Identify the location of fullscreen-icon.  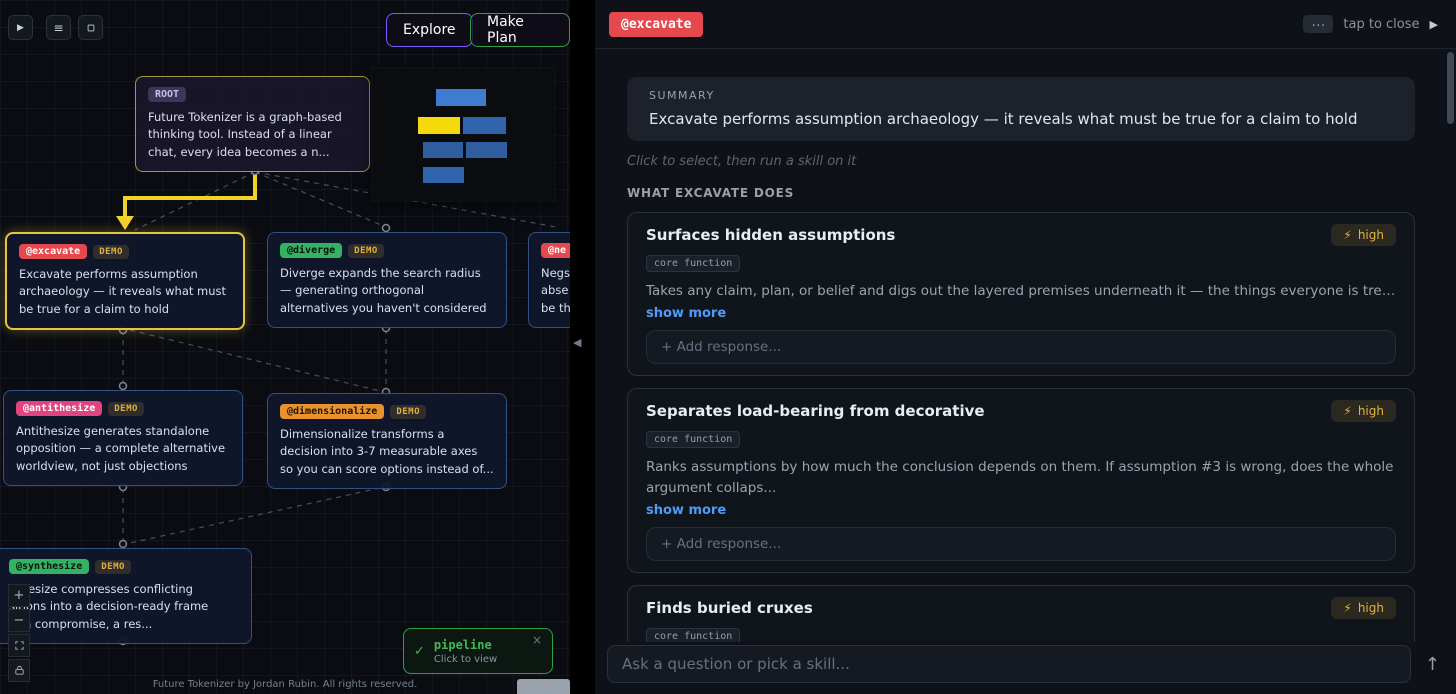
(19, 645).